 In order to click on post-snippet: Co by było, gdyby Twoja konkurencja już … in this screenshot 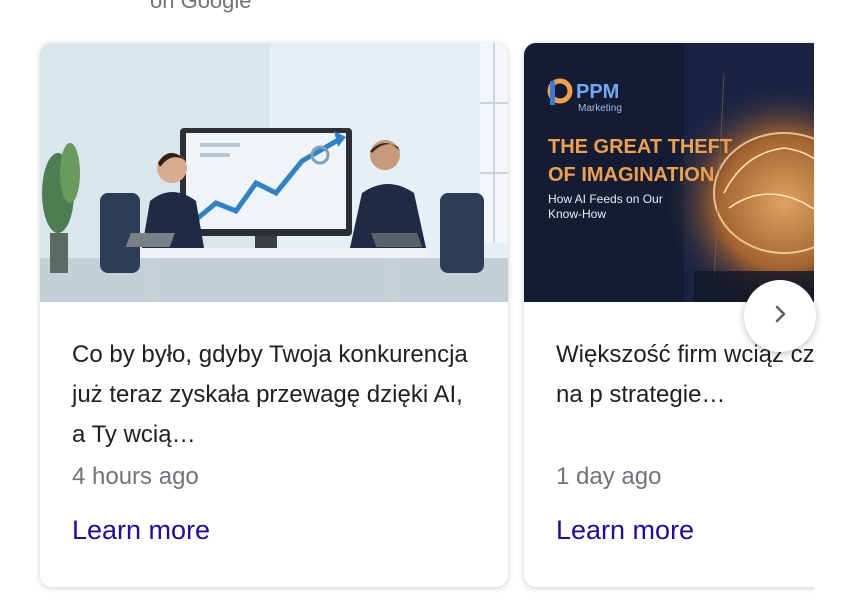, I will do `click(270, 394)`.